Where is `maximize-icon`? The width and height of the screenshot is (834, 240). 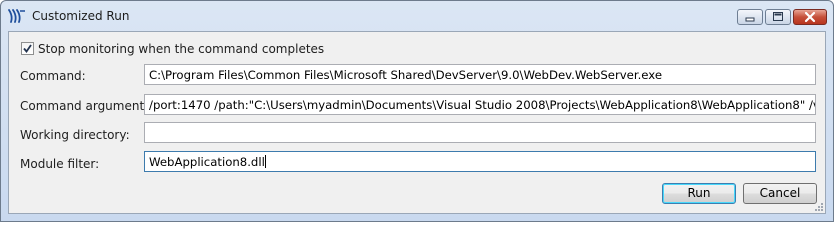 maximize-icon is located at coordinates (778, 16).